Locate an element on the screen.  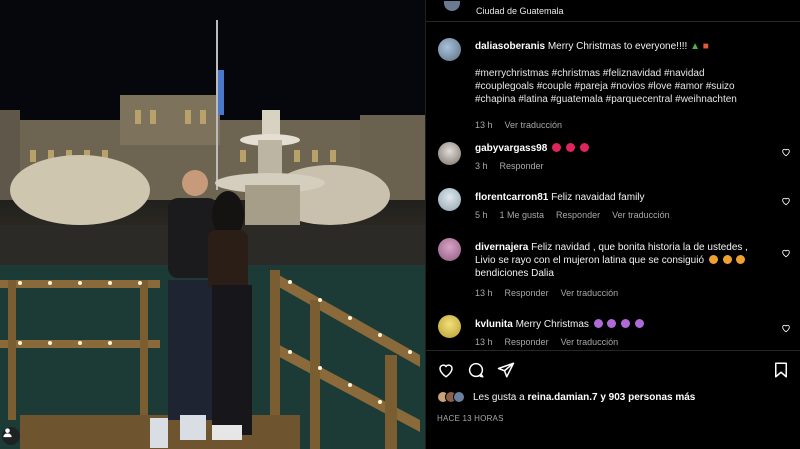
comment-text: Feliz navaidad family is located at coordinates (598, 197).